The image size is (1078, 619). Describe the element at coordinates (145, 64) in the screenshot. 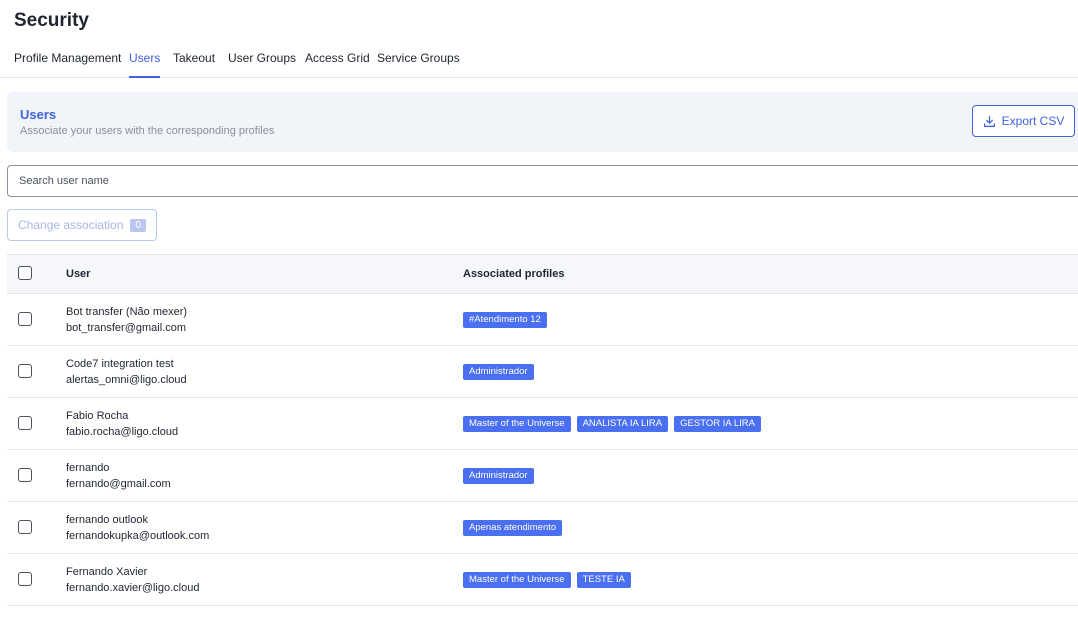

I see `tab-users: Users` at that location.